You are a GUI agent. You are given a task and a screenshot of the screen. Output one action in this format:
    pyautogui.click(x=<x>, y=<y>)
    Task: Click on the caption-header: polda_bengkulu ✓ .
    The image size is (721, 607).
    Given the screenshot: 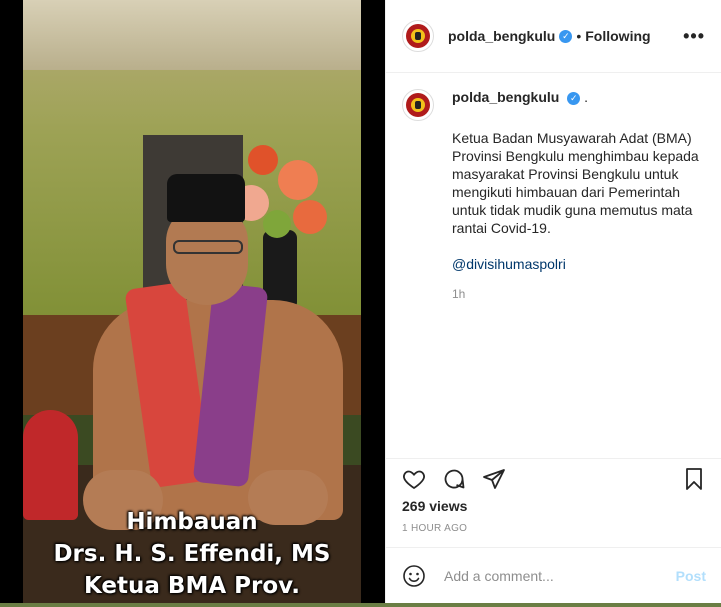 What is the action you would take?
    pyautogui.click(x=576, y=97)
    